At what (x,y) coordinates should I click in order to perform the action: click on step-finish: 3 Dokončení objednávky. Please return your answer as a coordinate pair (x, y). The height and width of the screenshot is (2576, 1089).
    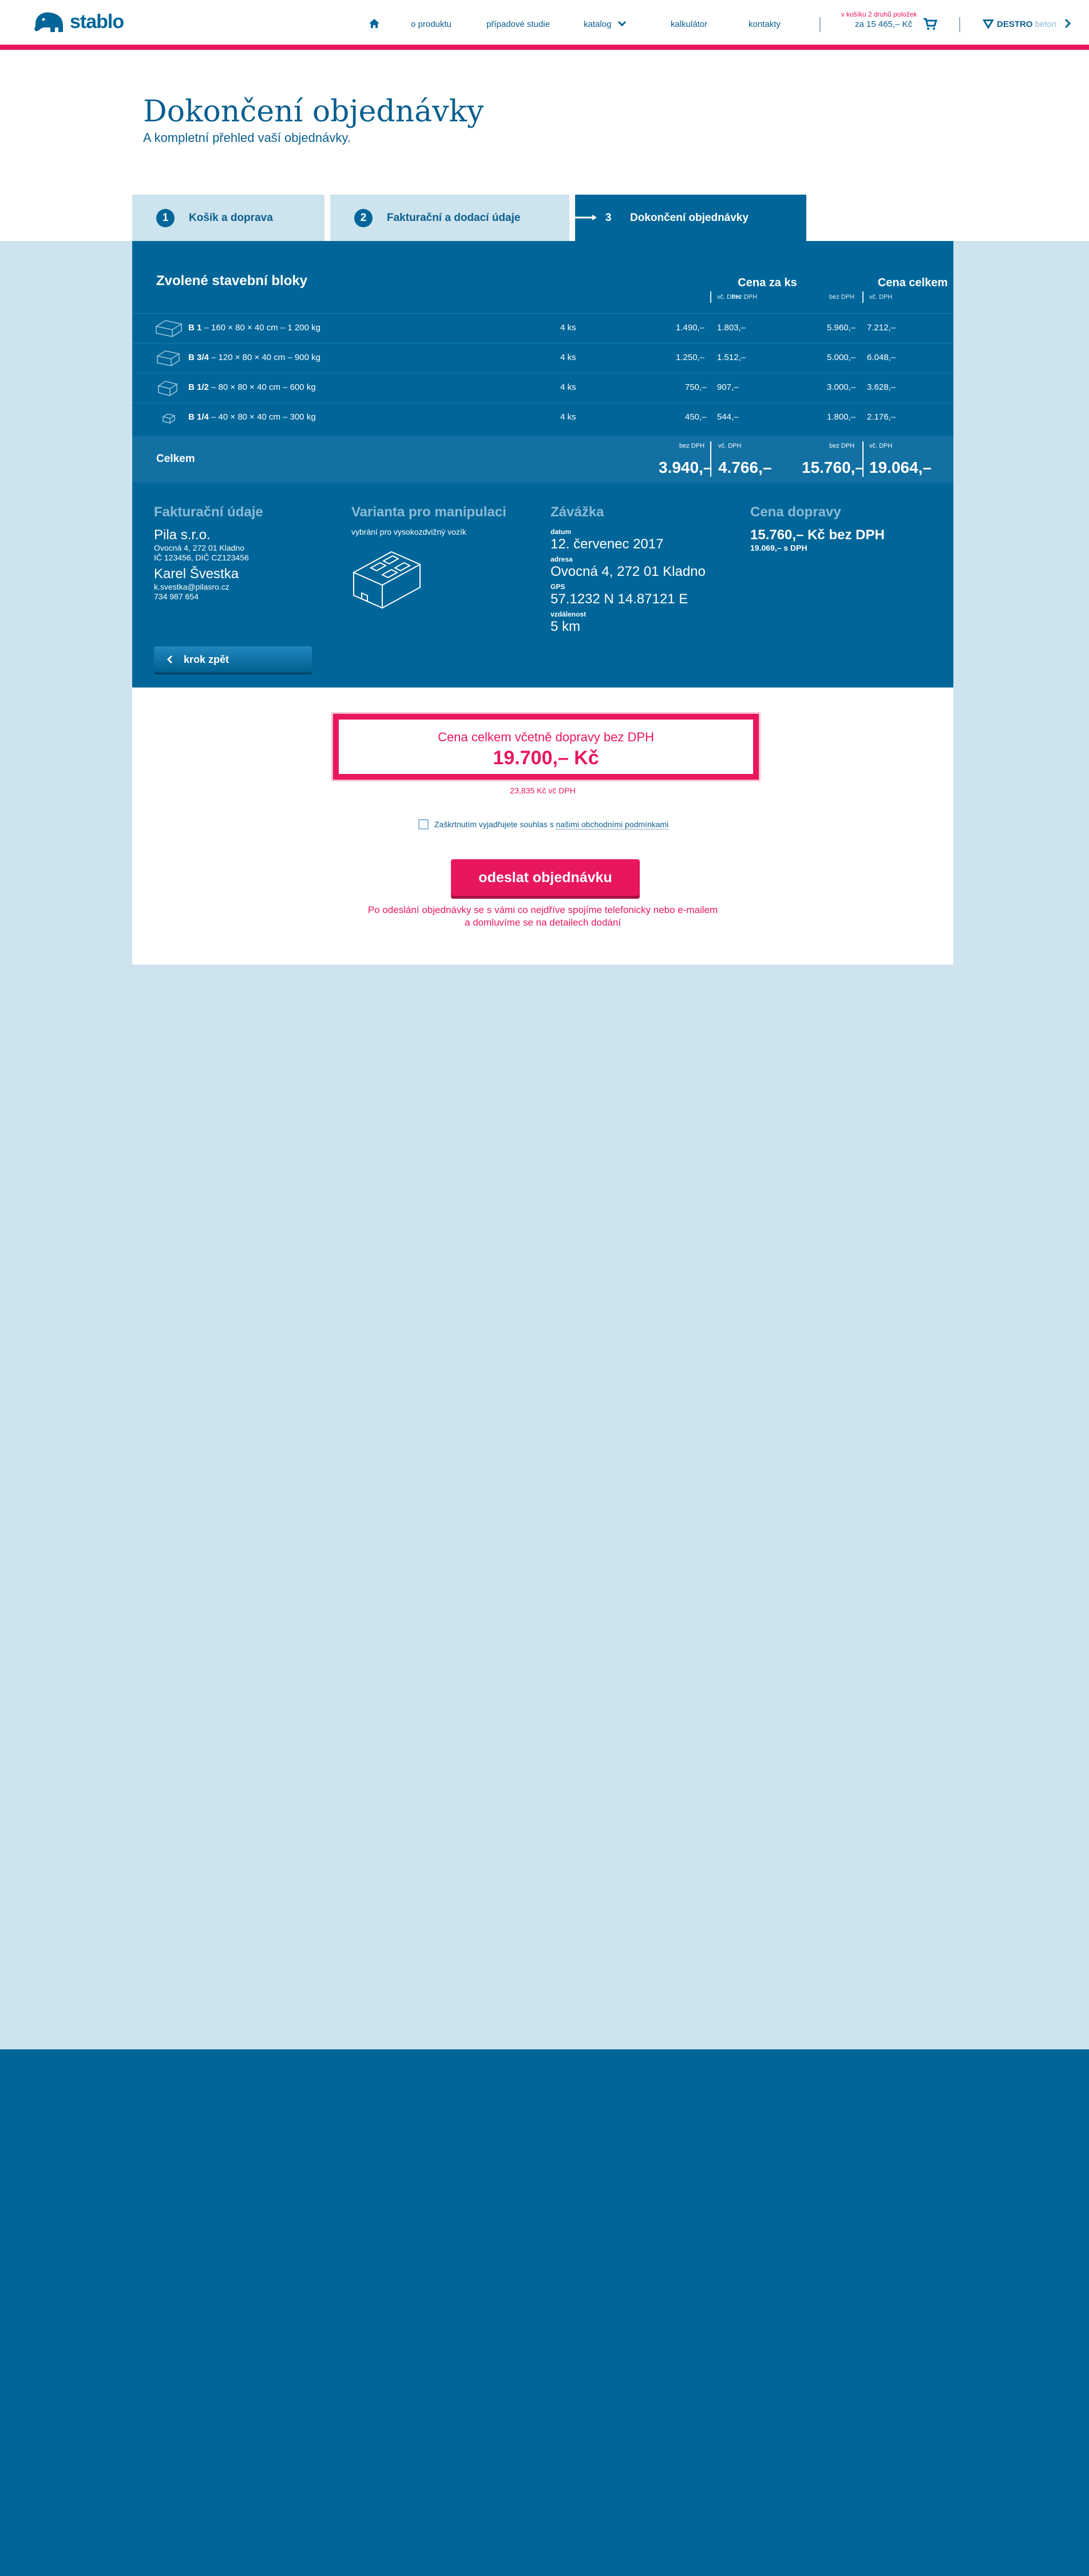
    Looking at the image, I should click on (690, 218).